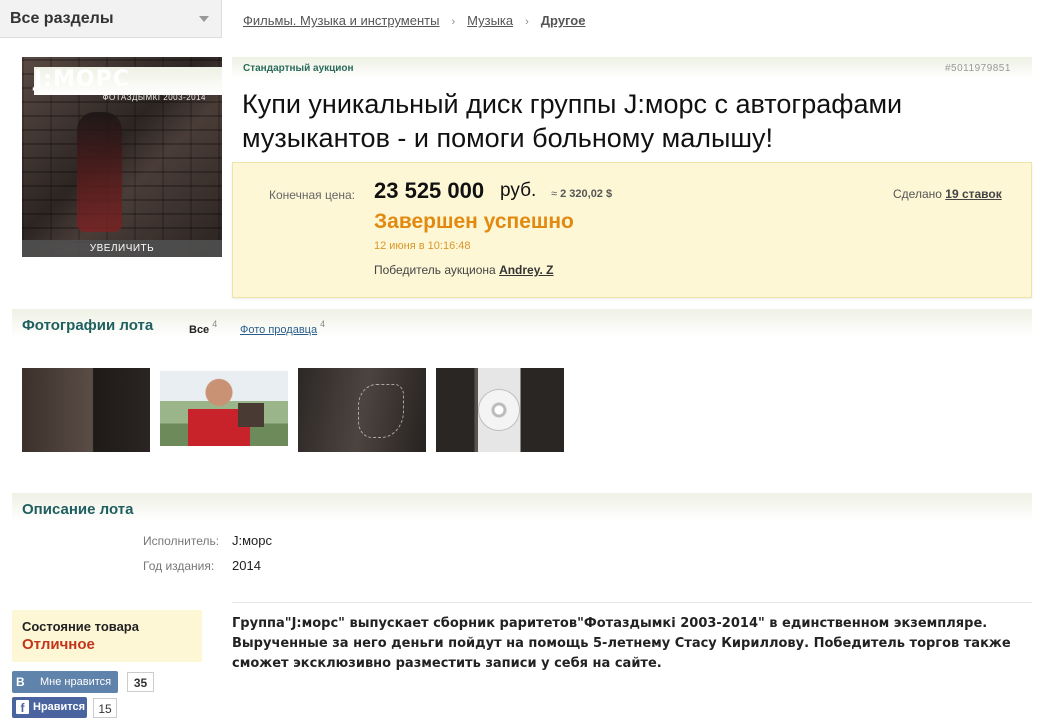 The height and width of the screenshot is (720, 1040). Describe the element at coordinates (128, 81) in the screenshot. I see `cover-band-name: J:МОРС` at that location.